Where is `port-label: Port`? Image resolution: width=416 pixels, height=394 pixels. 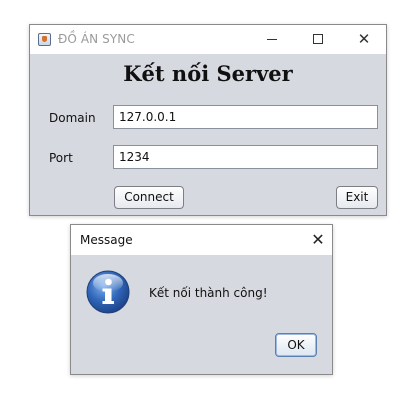
port-label: Port is located at coordinates (61, 158).